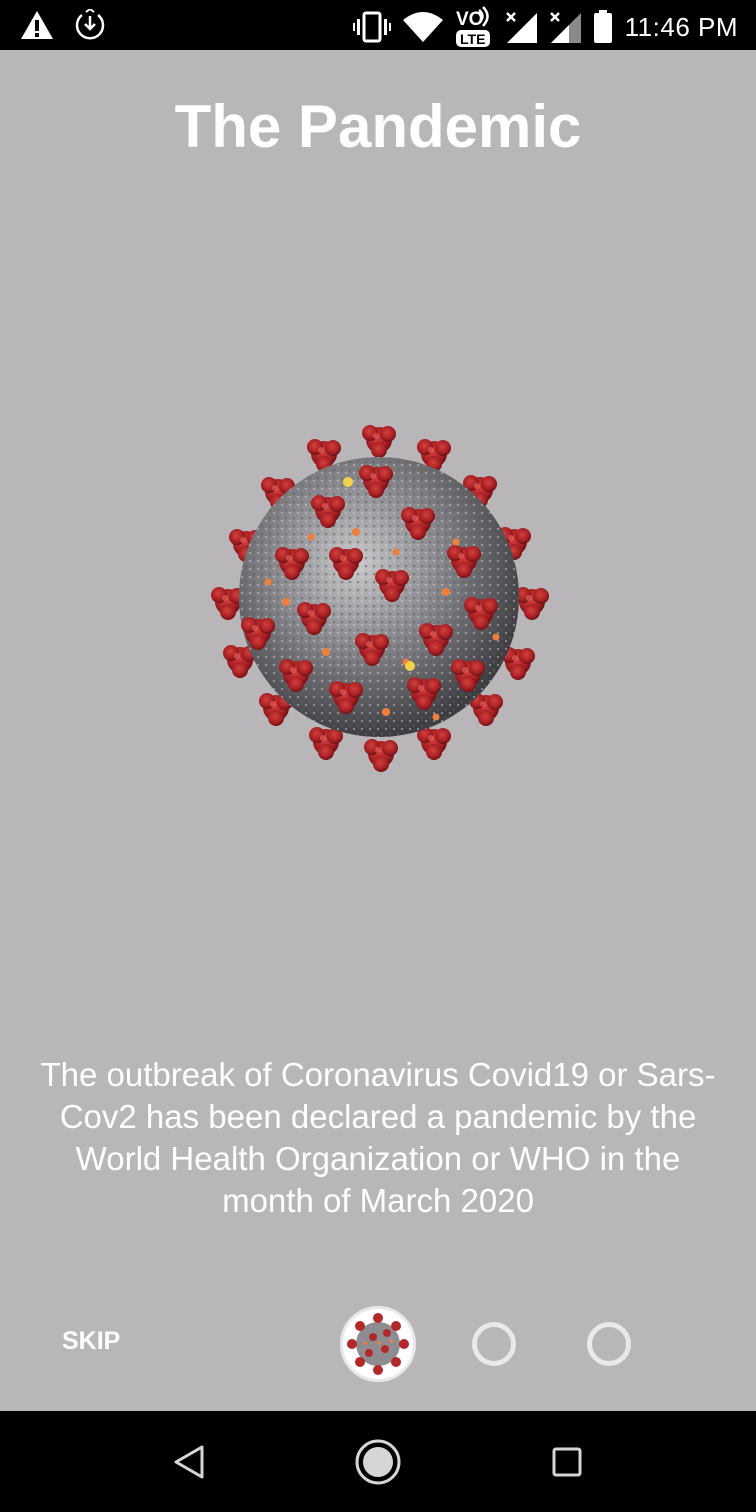 The image size is (756, 1512). I want to click on page-dot-1-active, so click(378, 1344).